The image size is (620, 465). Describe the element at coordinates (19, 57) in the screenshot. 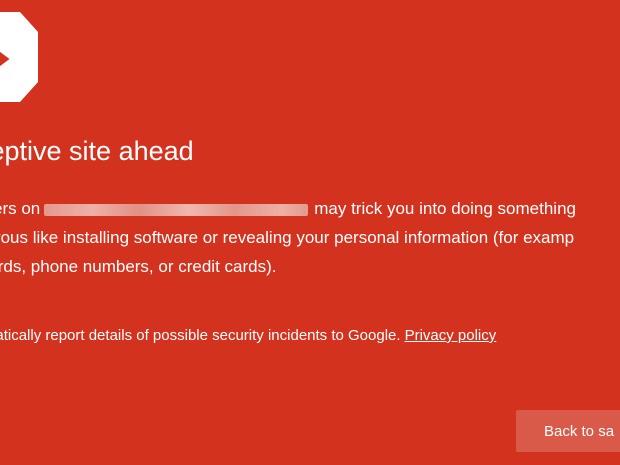

I see `warning-octagon-icon` at that location.